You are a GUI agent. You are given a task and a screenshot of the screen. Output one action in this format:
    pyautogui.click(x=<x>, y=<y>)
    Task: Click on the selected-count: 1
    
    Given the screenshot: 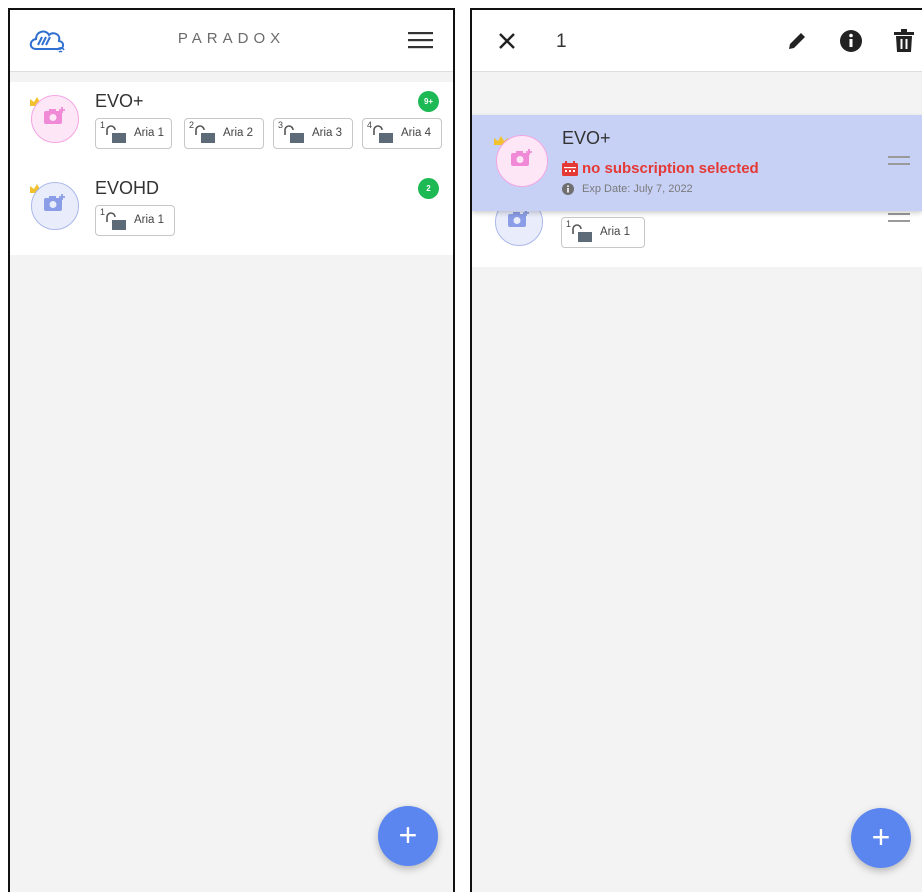 What is the action you would take?
    pyautogui.click(x=561, y=41)
    